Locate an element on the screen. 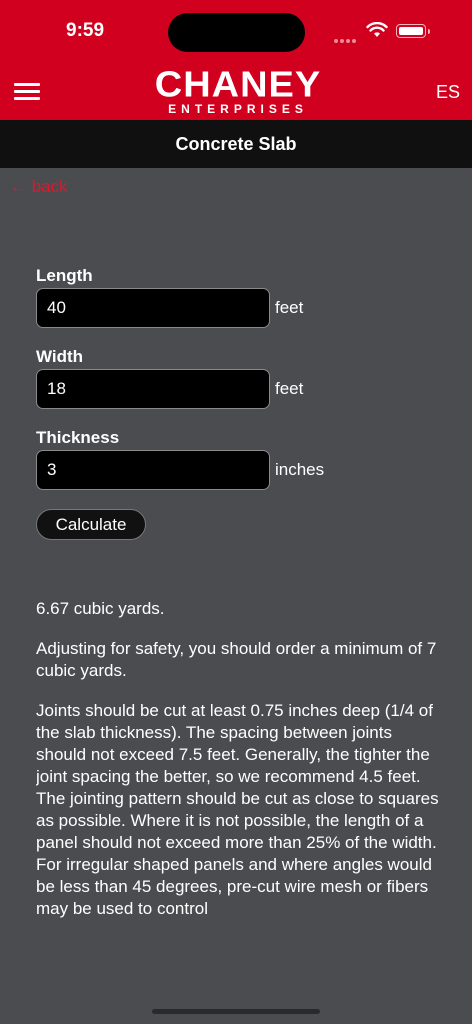  thickness-input is located at coordinates (153, 470).